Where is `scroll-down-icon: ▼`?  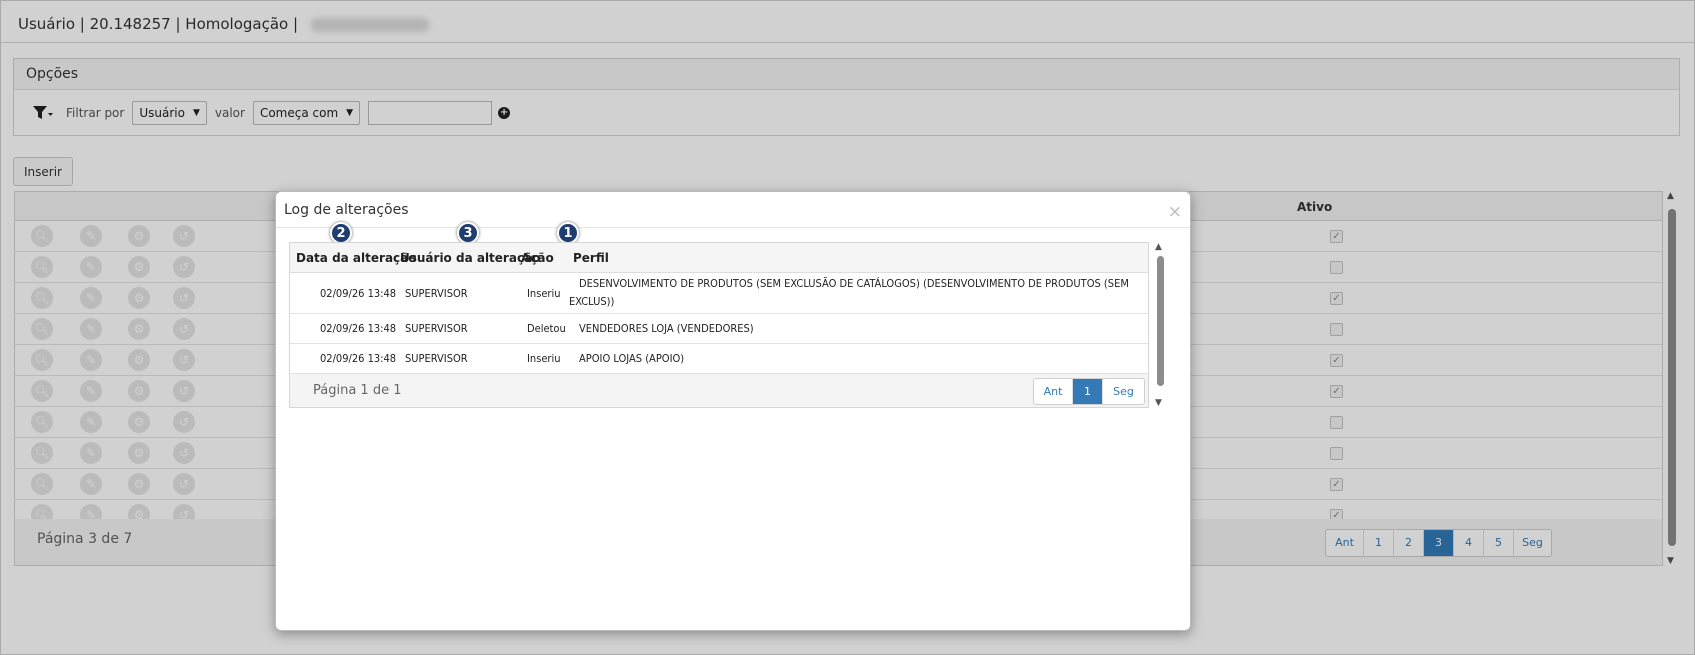
scroll-down-icon: ▼ is located at coordinates (1158, 403).